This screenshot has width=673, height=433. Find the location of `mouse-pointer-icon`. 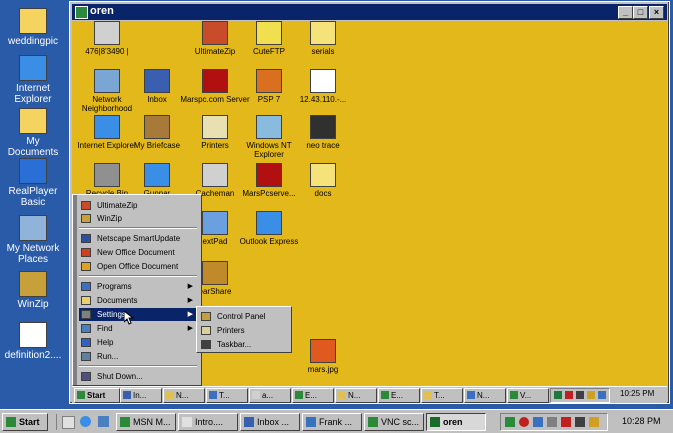

mouse-pointer-icon is located at coordinates (129, 318).